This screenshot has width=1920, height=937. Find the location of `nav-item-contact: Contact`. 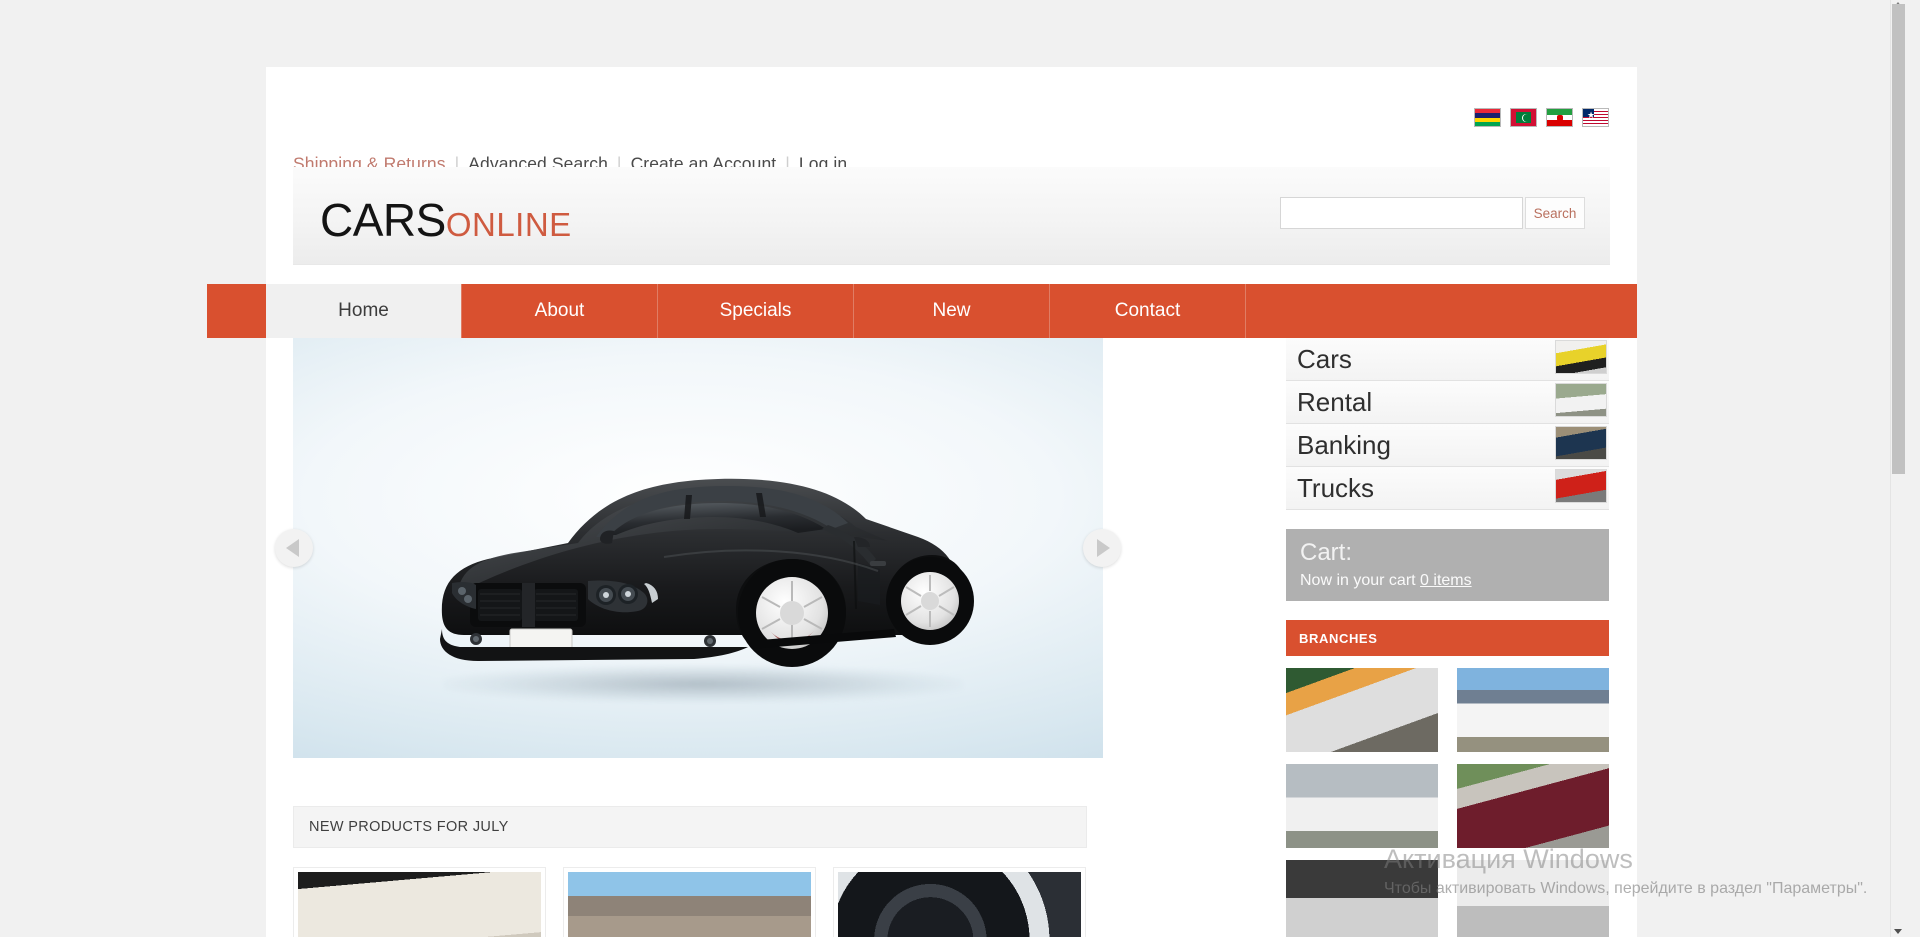

nav-item-contact: Contact is located at coordinates (1148, 311).